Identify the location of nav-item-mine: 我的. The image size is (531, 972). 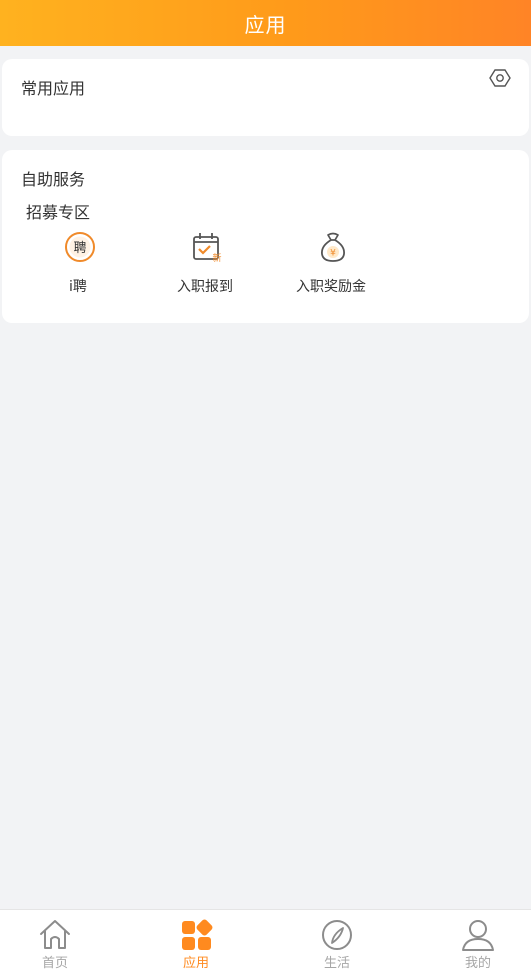
(478, 941).